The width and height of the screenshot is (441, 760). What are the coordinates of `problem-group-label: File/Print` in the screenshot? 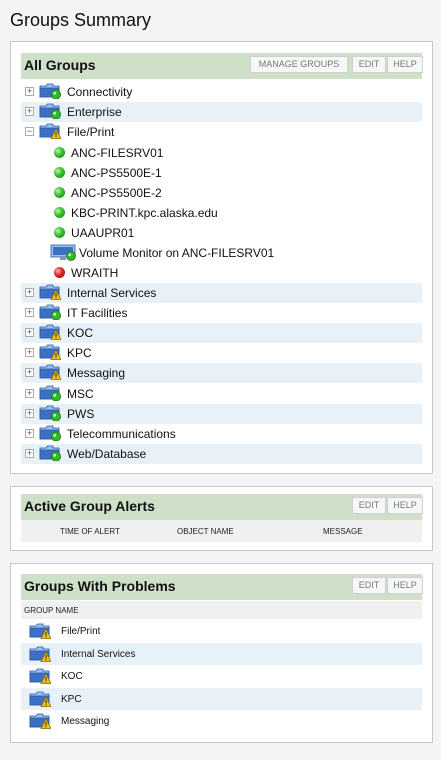 It's located at (80, 631).